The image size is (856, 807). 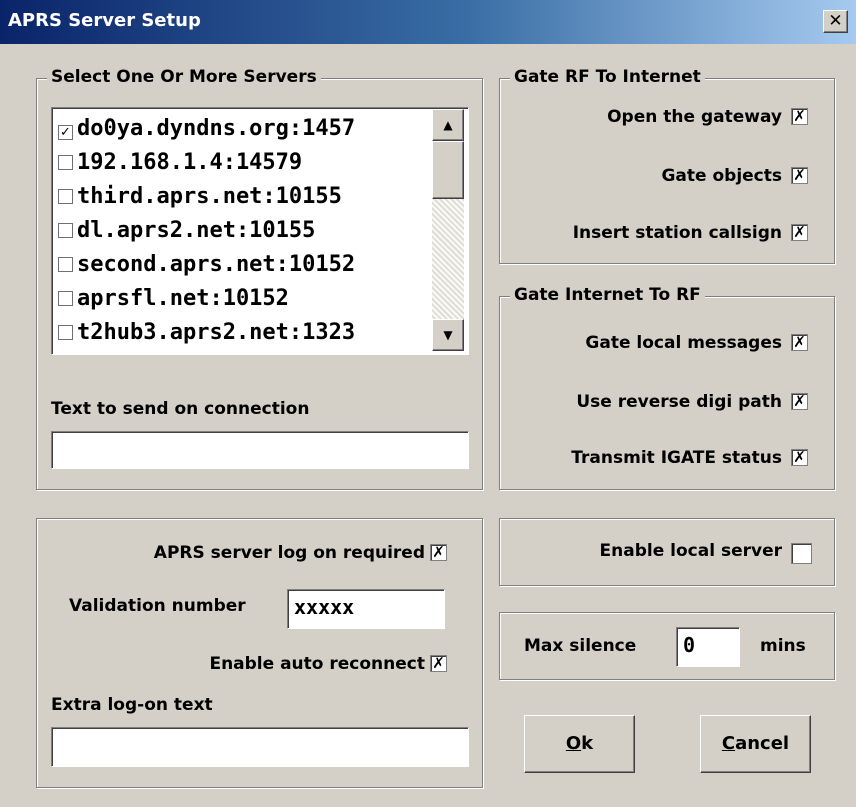 I want to click on open-gateway-label: Open the gateway, so click(x=694, y=117).